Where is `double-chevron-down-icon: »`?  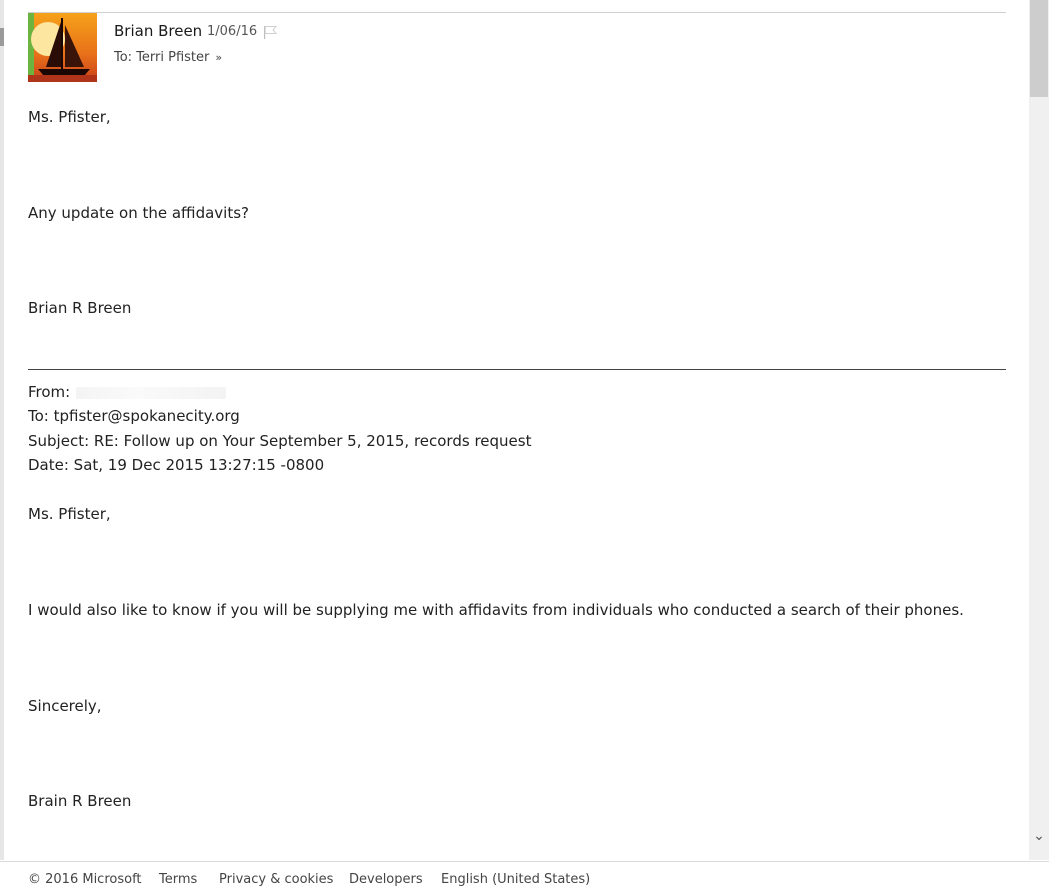
double-chevron-down-icon: » is located at coordinates (218, 57).